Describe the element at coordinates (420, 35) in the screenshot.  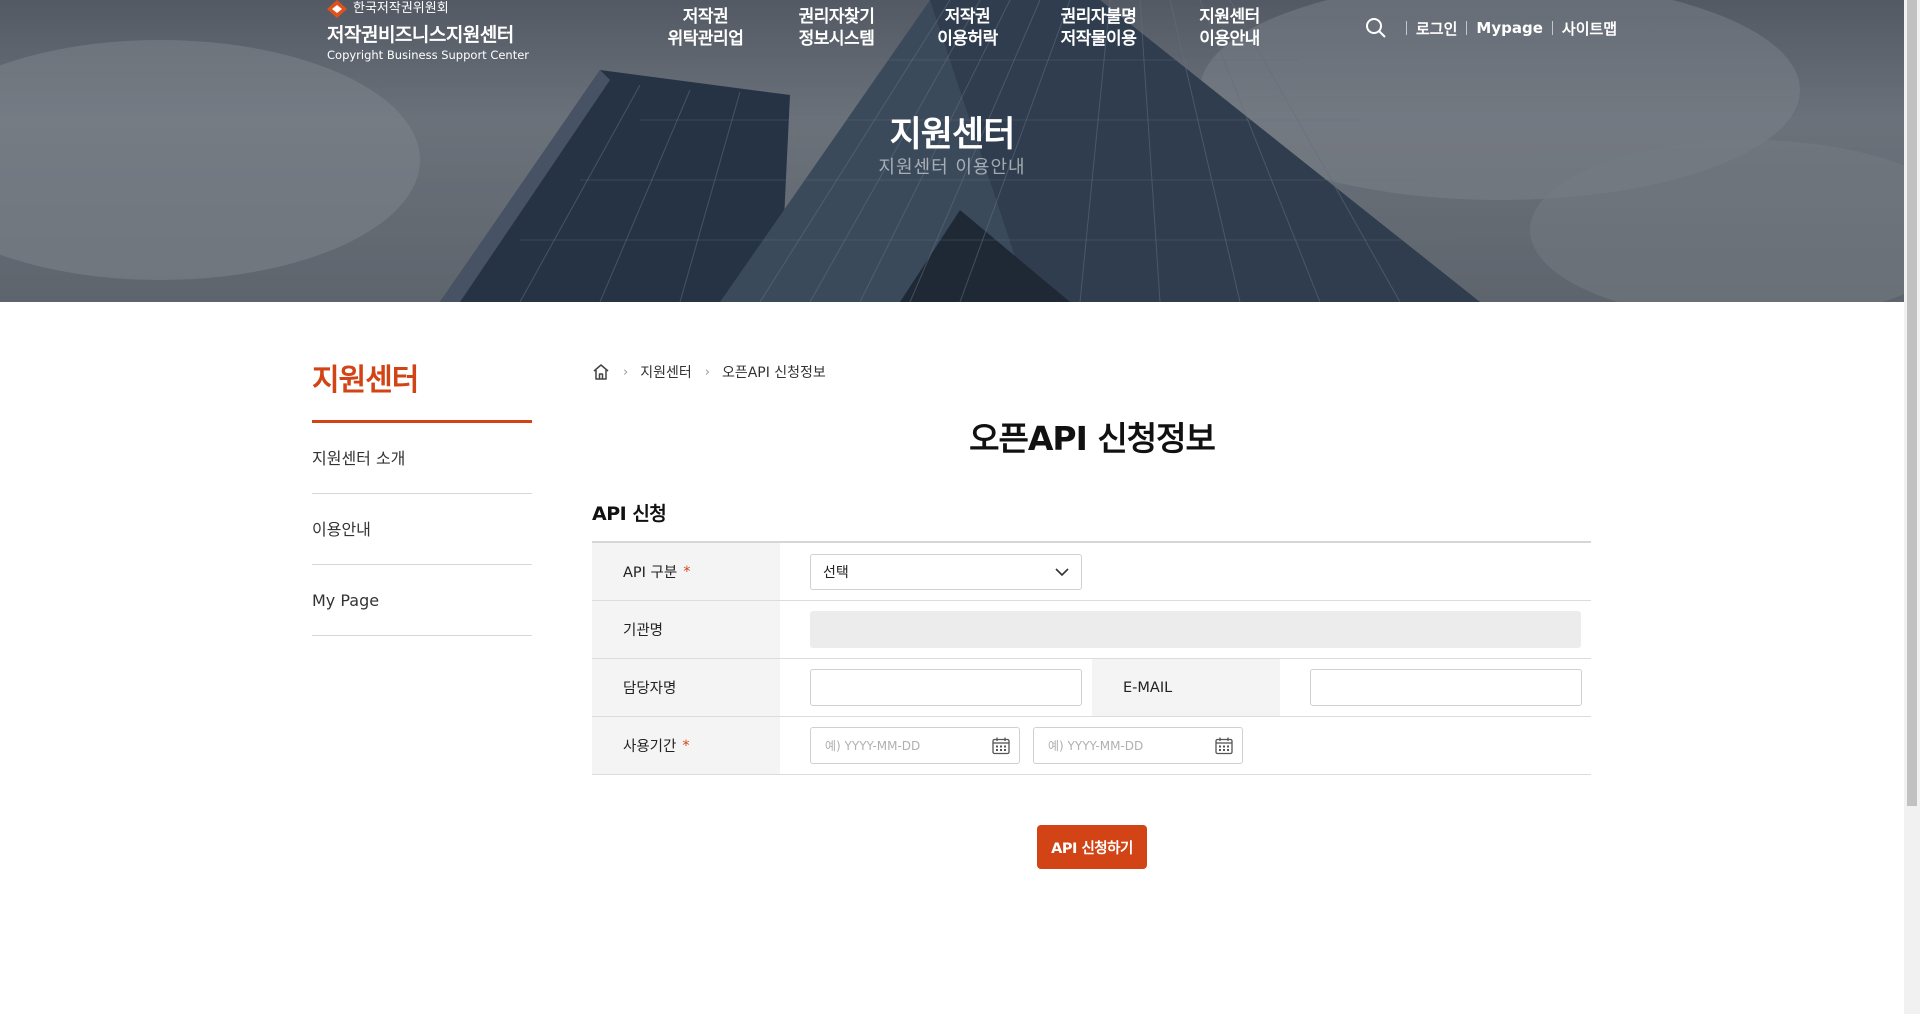
I see `site-name: 저작권비즈니스지원센터` at that location.